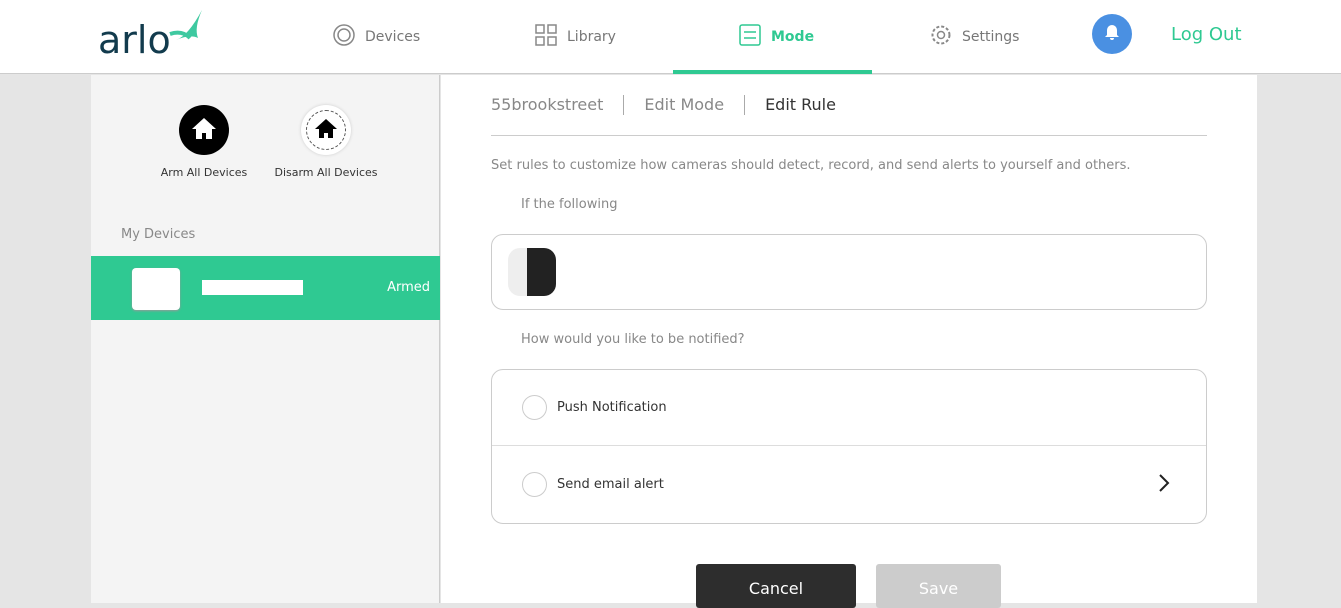 The image size is (1341, 608). What do you see at coordinates (849, 115) in the screenshot?
I see `breadcrumb: 55brookstreet Edit Mode Edit Rule` at bounding box center [849, 115].